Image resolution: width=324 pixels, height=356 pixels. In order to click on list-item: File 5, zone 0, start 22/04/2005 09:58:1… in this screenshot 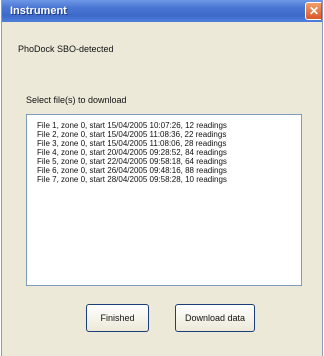, I will do `click(169, 161)`.